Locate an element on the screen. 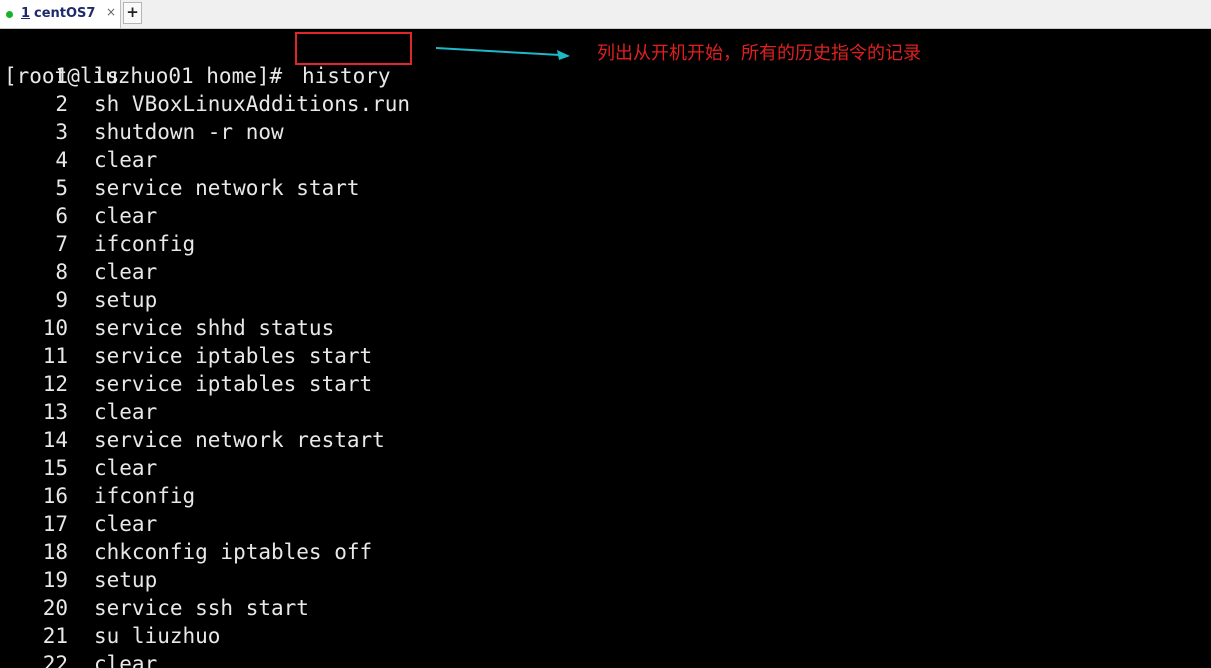  annotation-text: 列出从开机开始，所有的历史指令的记录 is located at coordinates (759, 53).